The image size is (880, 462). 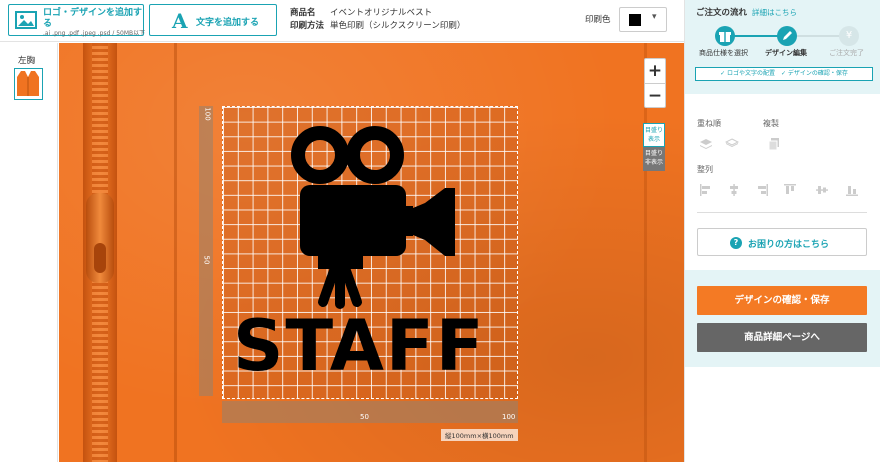 What do you see at coordinates (643, 19) in the screenshot?
I see `print-color-select: ▾` at bounding box center [643, 19].